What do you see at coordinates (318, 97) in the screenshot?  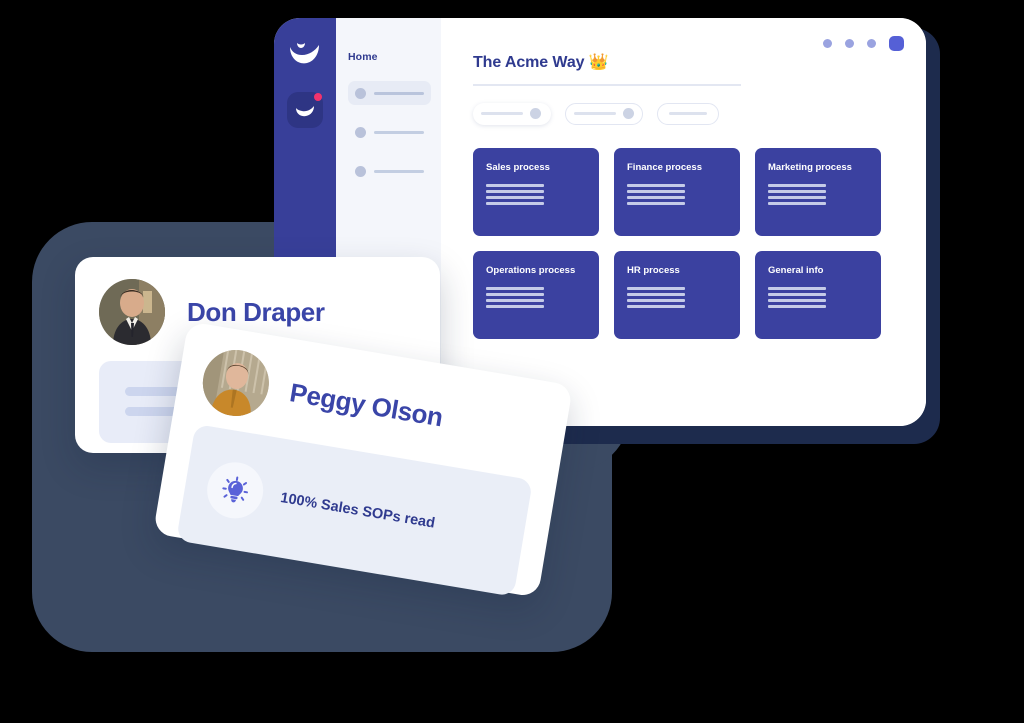 I see `notification-badge` at bounding box center [318, 97].